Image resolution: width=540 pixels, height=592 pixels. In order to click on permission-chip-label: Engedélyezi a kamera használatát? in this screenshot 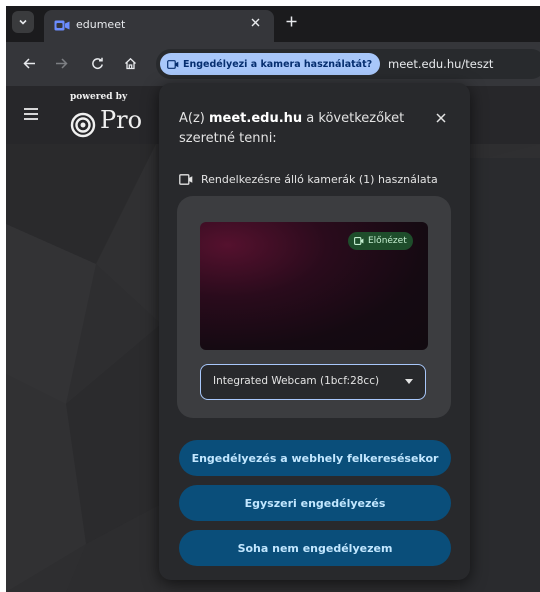, I will do `click(278, 64)`.